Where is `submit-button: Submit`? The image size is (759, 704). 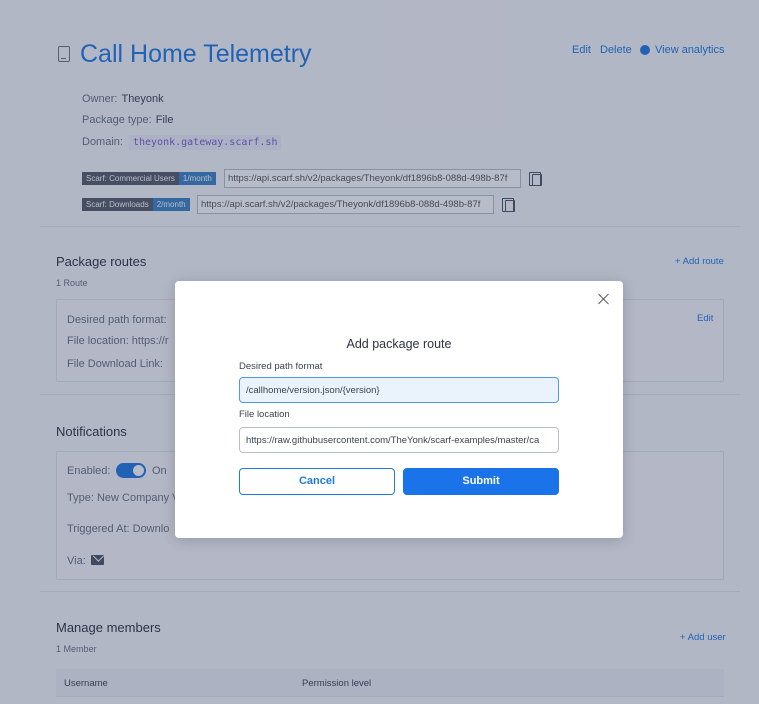
submit-button: Submit is located at coordinates (481, 481).